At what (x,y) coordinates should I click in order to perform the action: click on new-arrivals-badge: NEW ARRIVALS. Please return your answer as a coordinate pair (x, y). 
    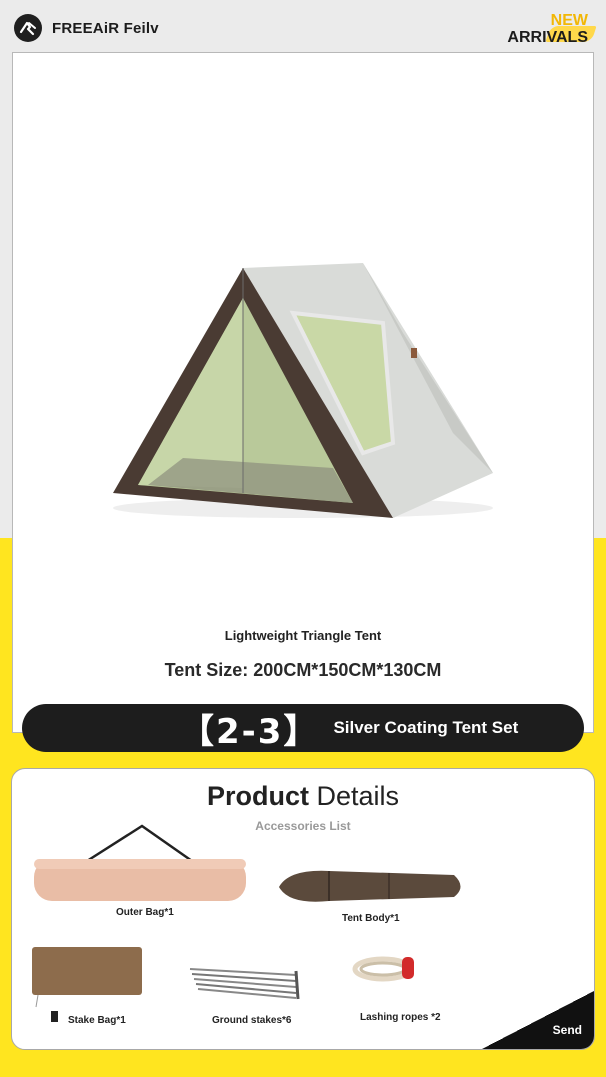
    Looking at the image, I should click on (552, 29).